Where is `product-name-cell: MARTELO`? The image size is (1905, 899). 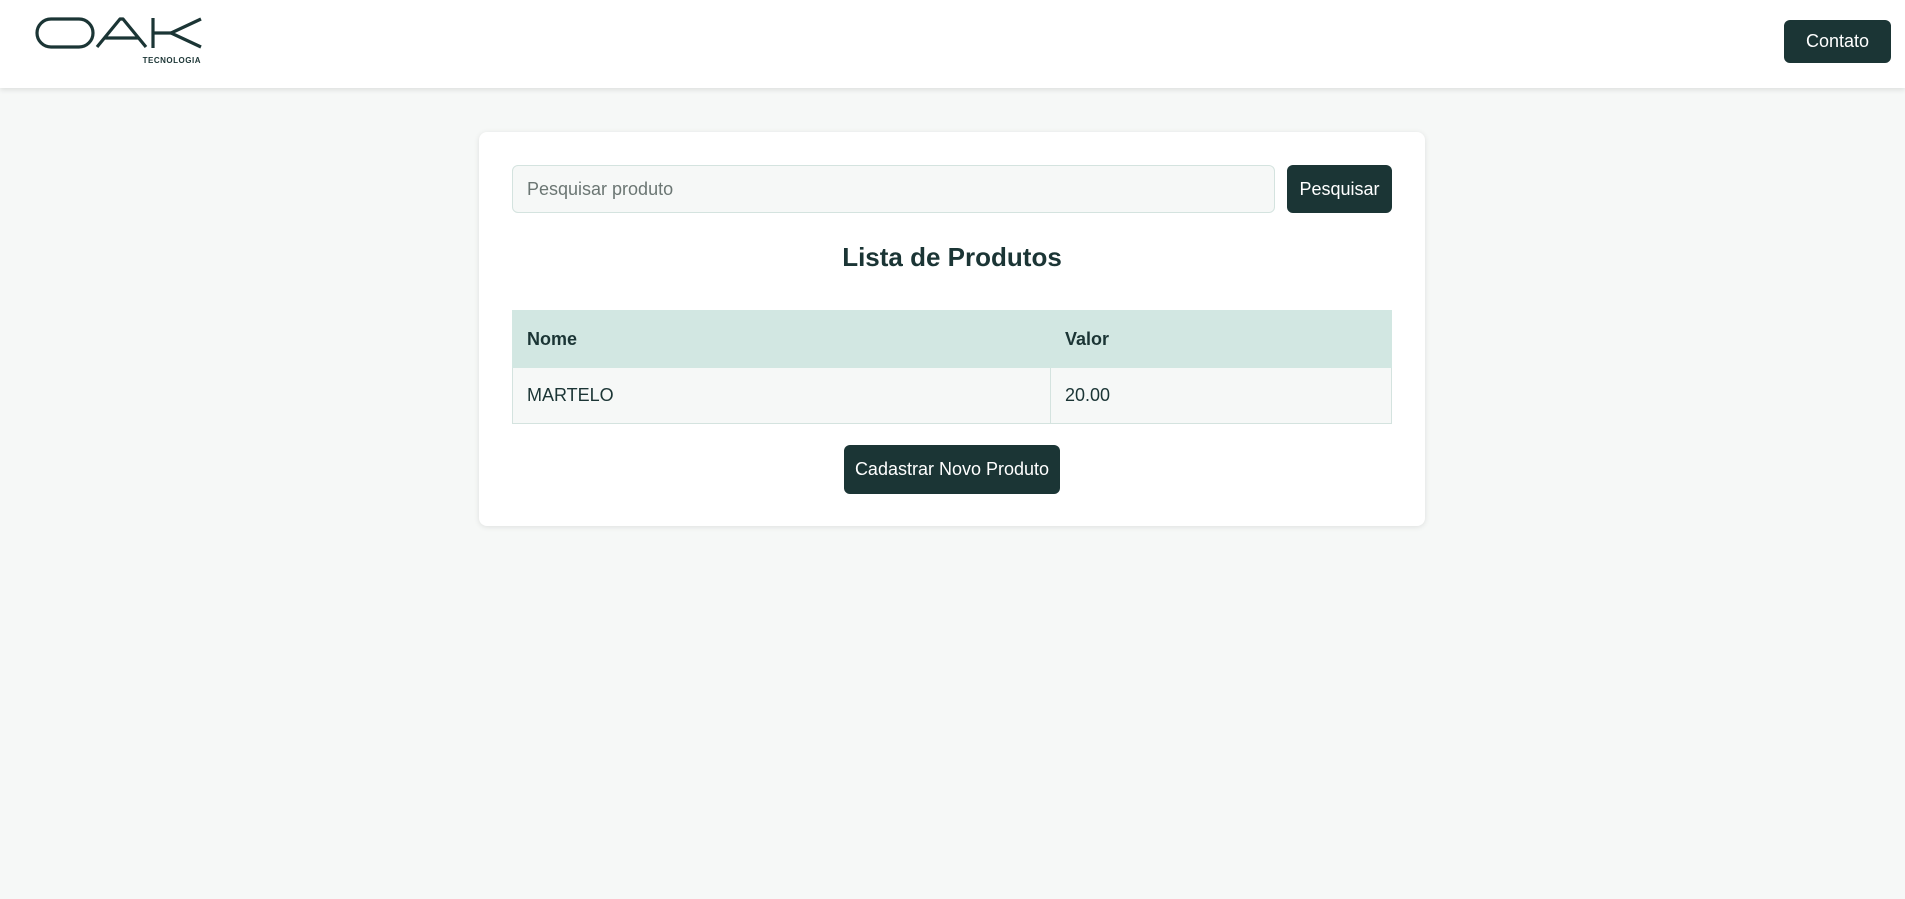
product-name-cell: MARTELO is located at coordinates (781, 395).